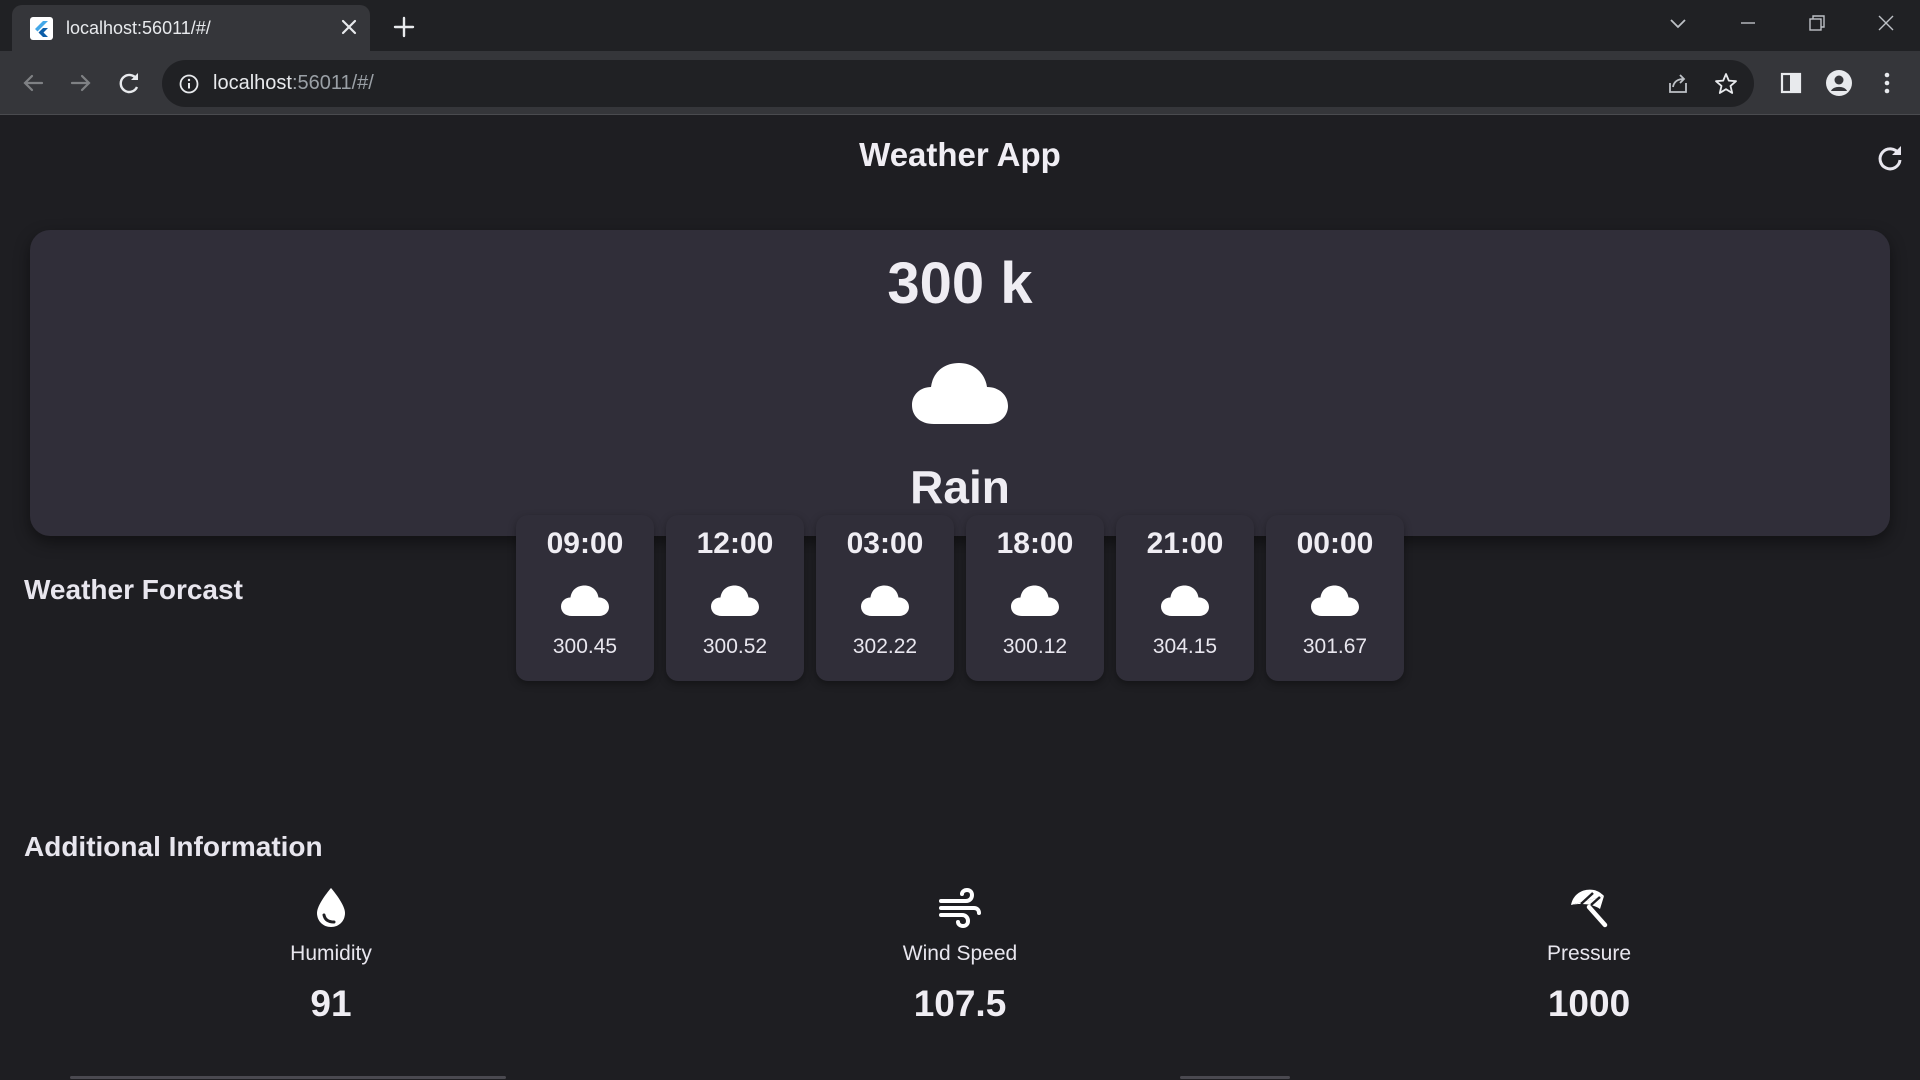 The height and width of the screenshot is (1080, 1920). What do you see at coordinates (173, 846) in the screenshot?
I see `additional-info-section-title: Additional Information` at bounding box center [173, 846].